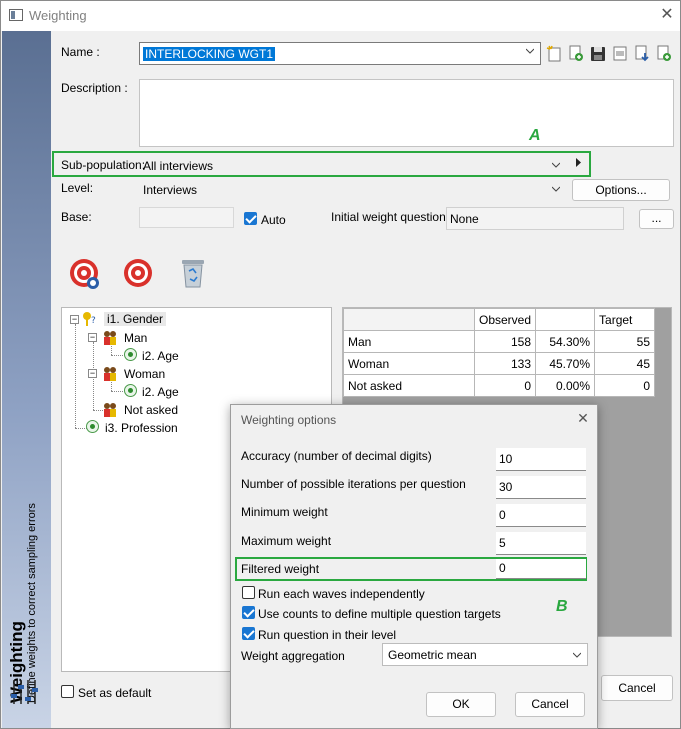 The image size is (681, 729). Describe the element at coordinates (406, 113) in the screenshot. I see `description-field` at that location.